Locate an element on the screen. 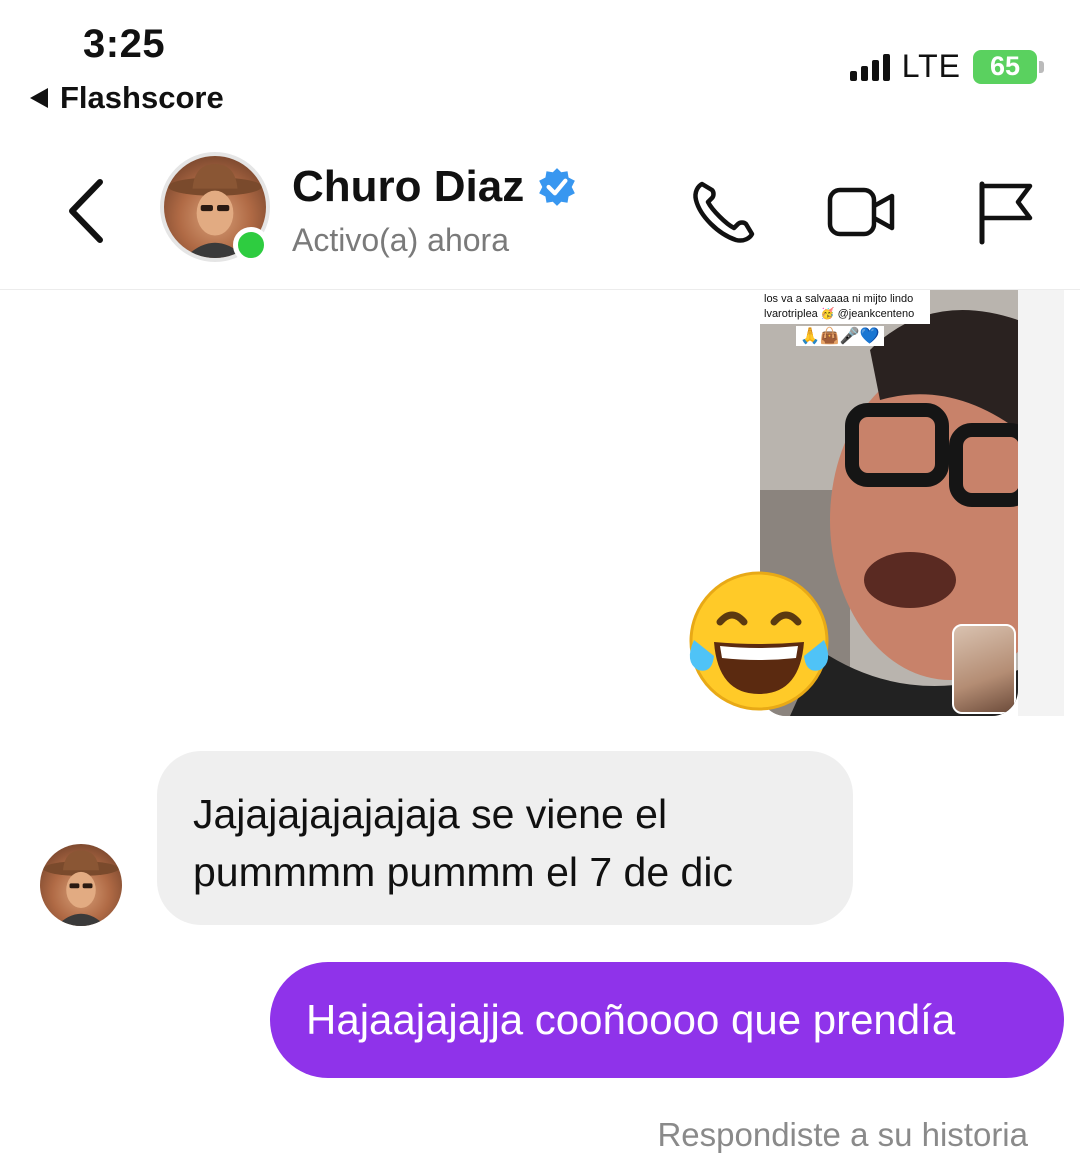 The image size is (1080, 1154). story-caption-line-1: los va a salvaaaa ni mijto lindo is located at coordinates (839, 299).